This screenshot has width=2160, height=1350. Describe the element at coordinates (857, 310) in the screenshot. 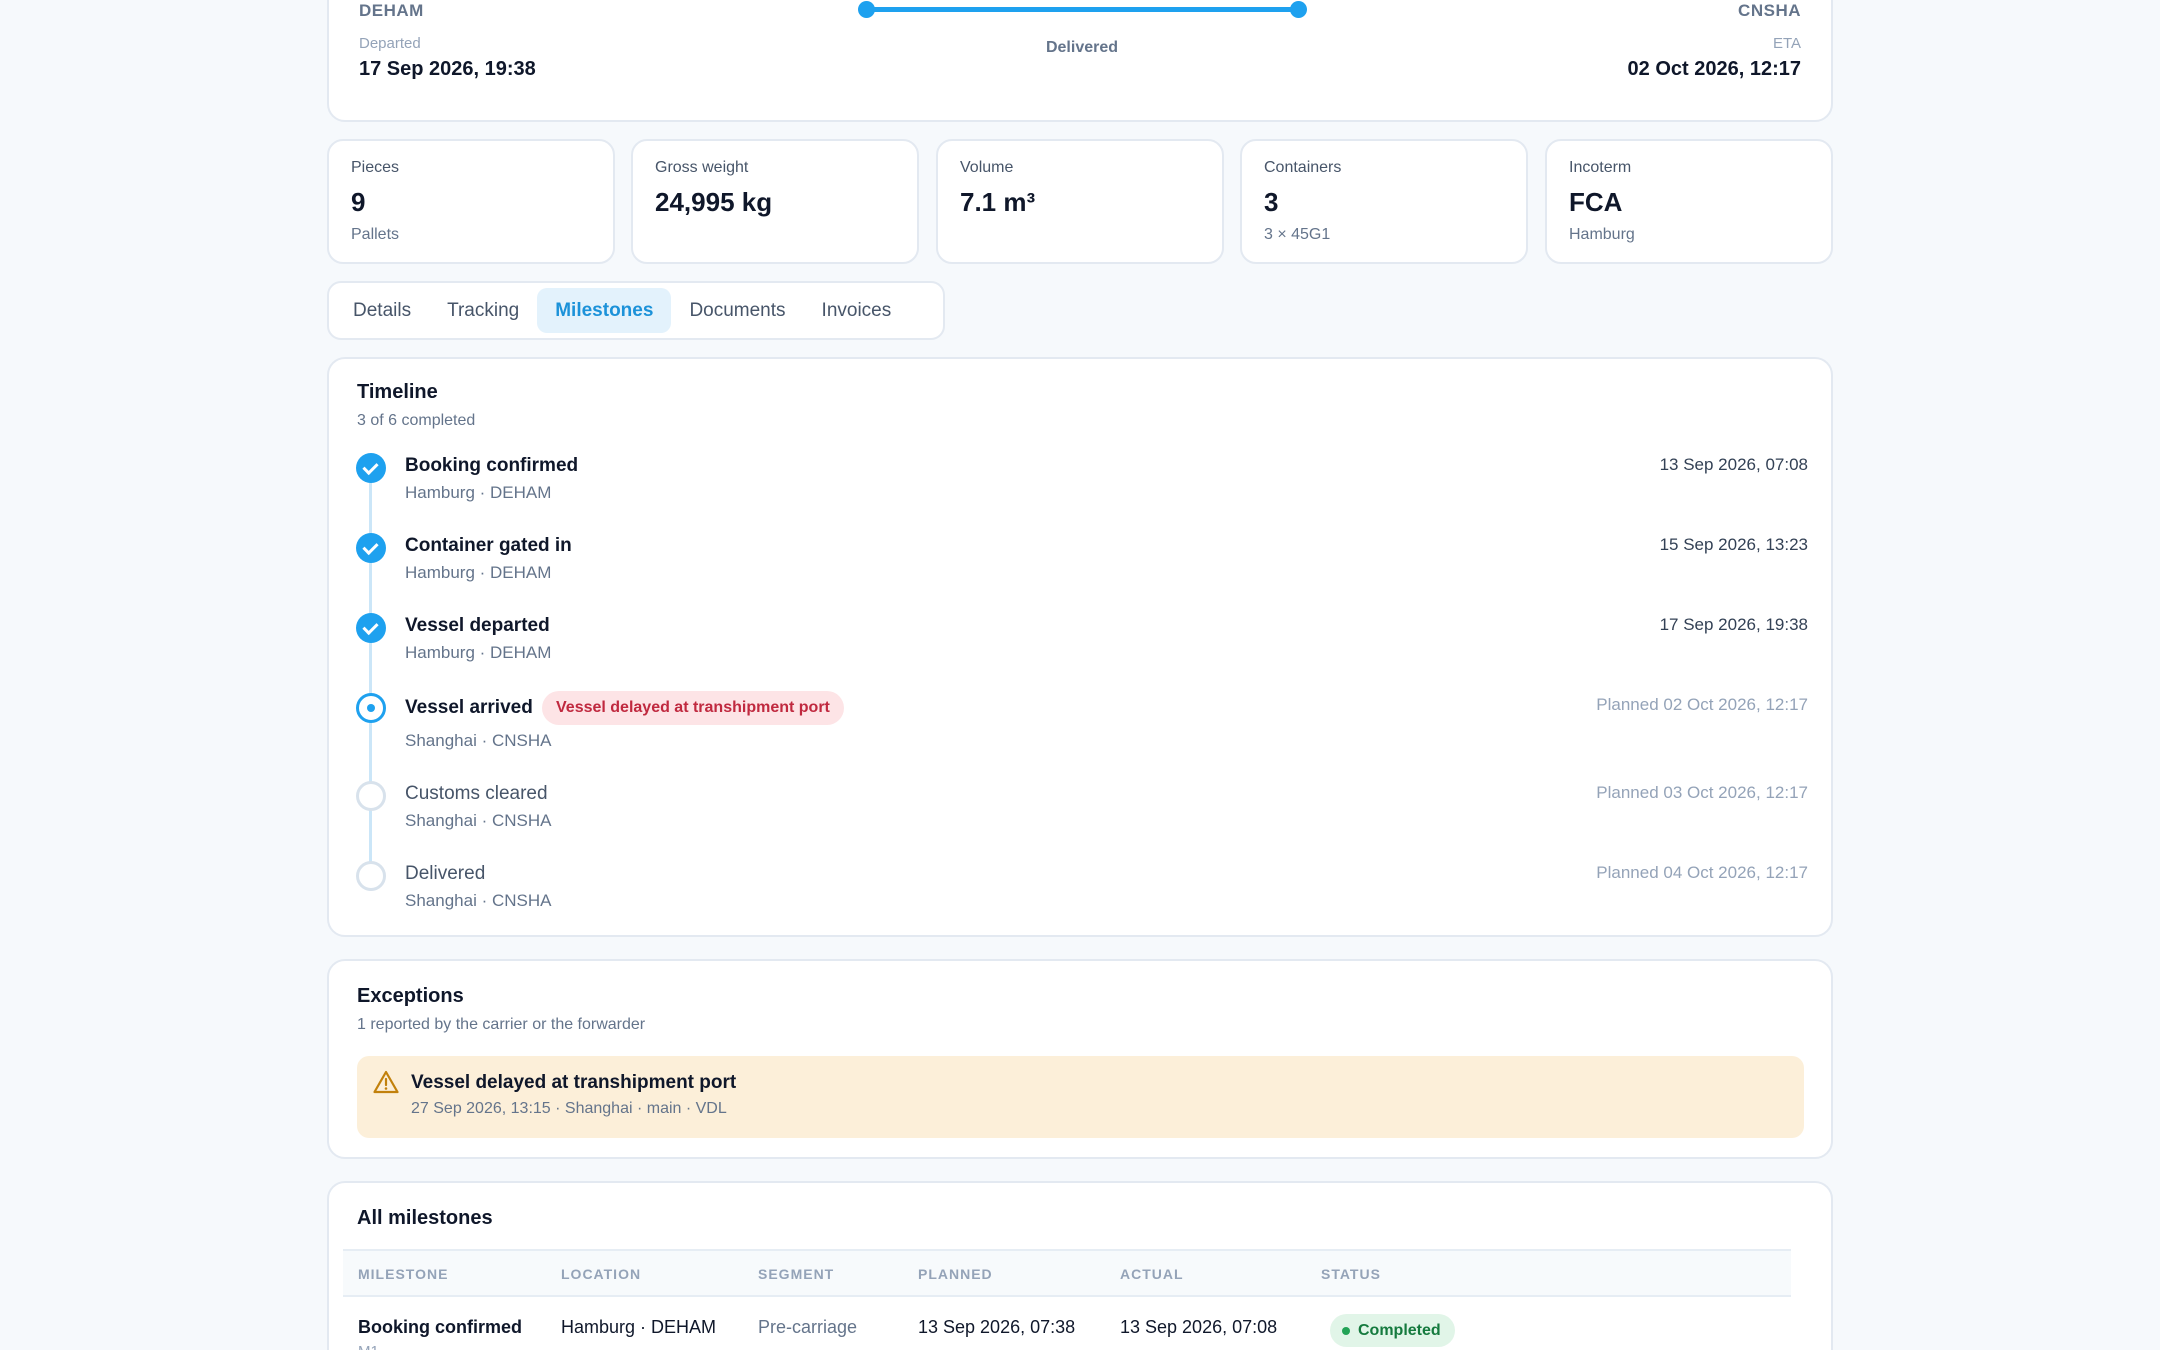

I see `tab-invoices: Invoices` at that location.